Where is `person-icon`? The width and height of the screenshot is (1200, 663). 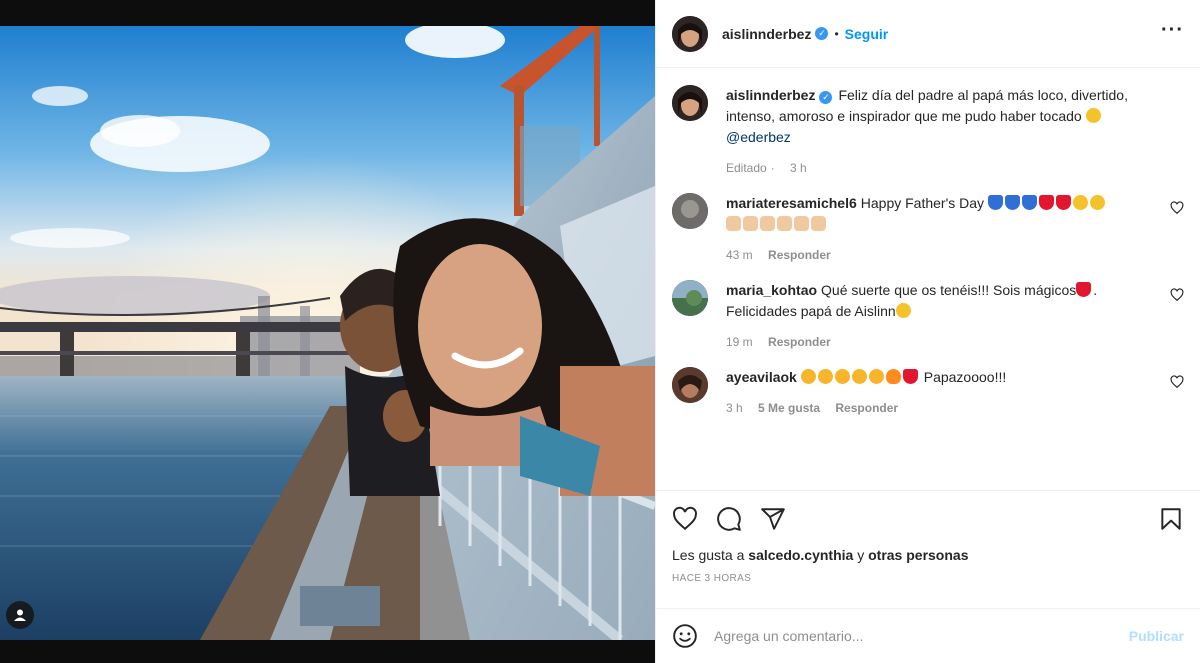 person-icon is located at coordinates (20, 615).